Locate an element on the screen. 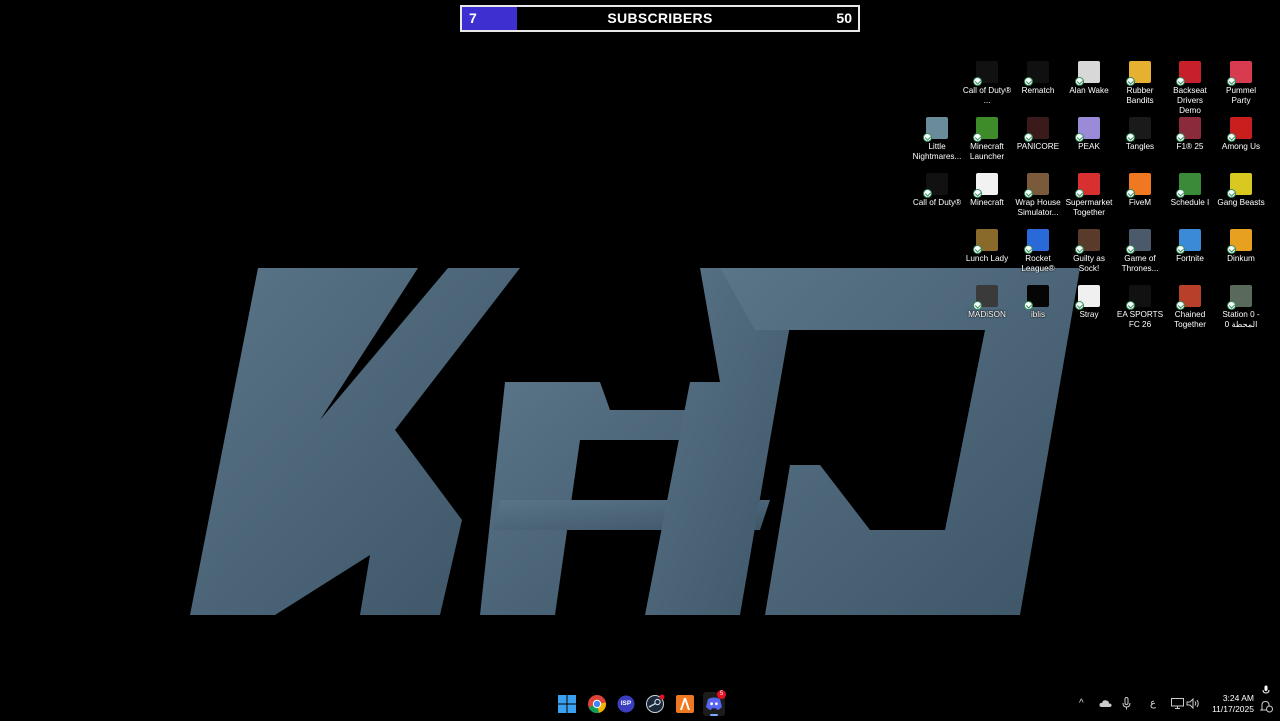 The image size is (1280, 721). desktop-shortcut: FiveM is located at coordinates (1140, 190).